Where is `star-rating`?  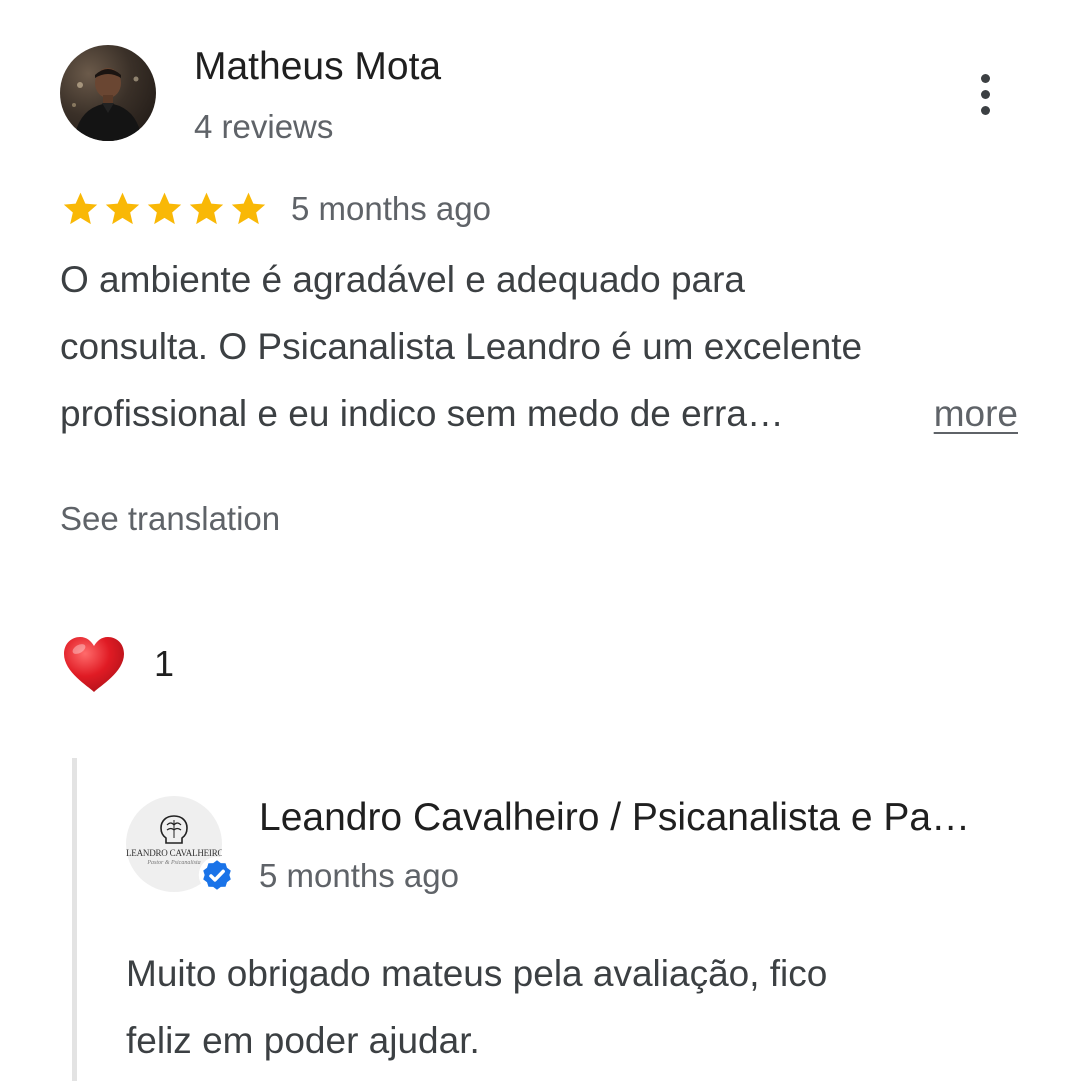 star-rating is located at coordinates (164, 209).